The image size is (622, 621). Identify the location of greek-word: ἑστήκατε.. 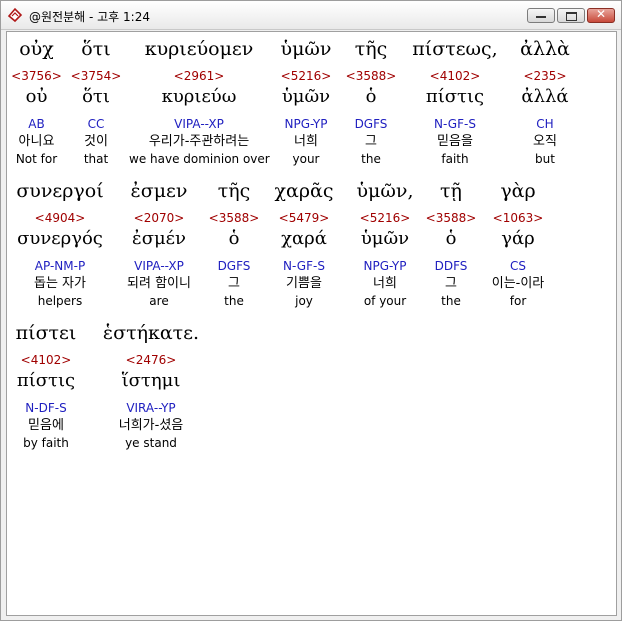
(151, 333).